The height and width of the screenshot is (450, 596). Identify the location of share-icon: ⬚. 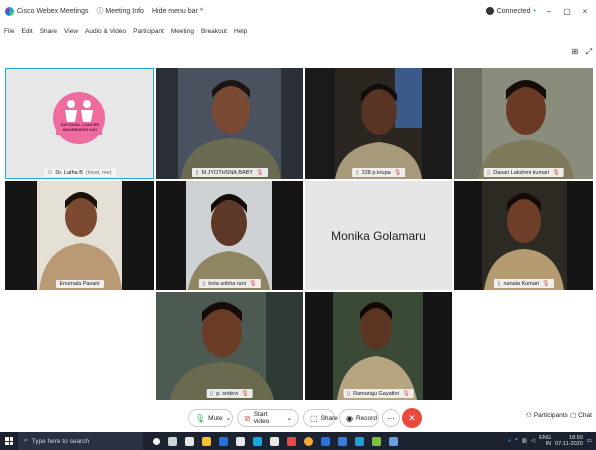
(314, 418).